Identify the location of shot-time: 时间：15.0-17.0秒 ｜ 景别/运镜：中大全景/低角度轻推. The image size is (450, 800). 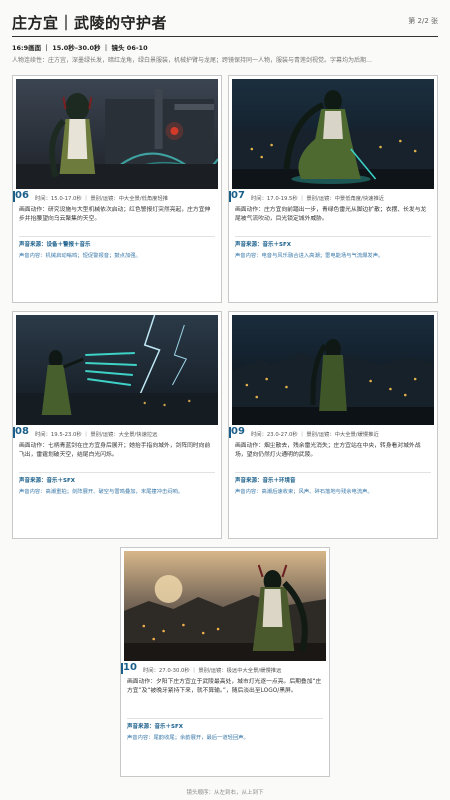
(102, 199).